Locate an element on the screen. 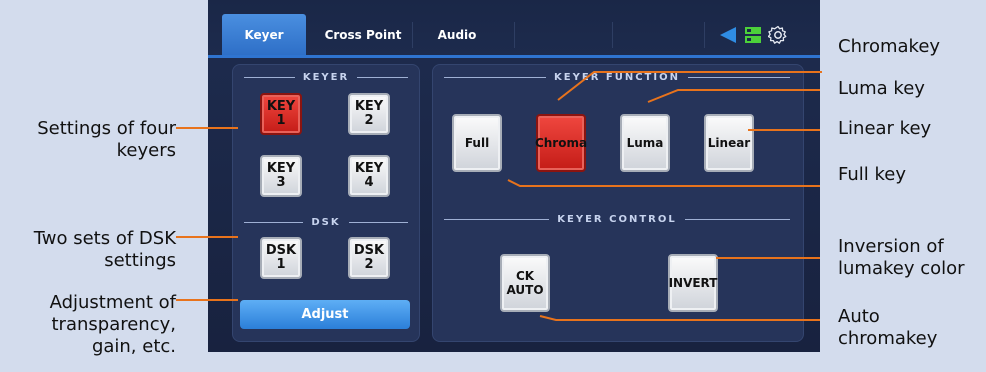  callout-auto-chromakey: Auto chromakey is located at coordinates (888, 327).